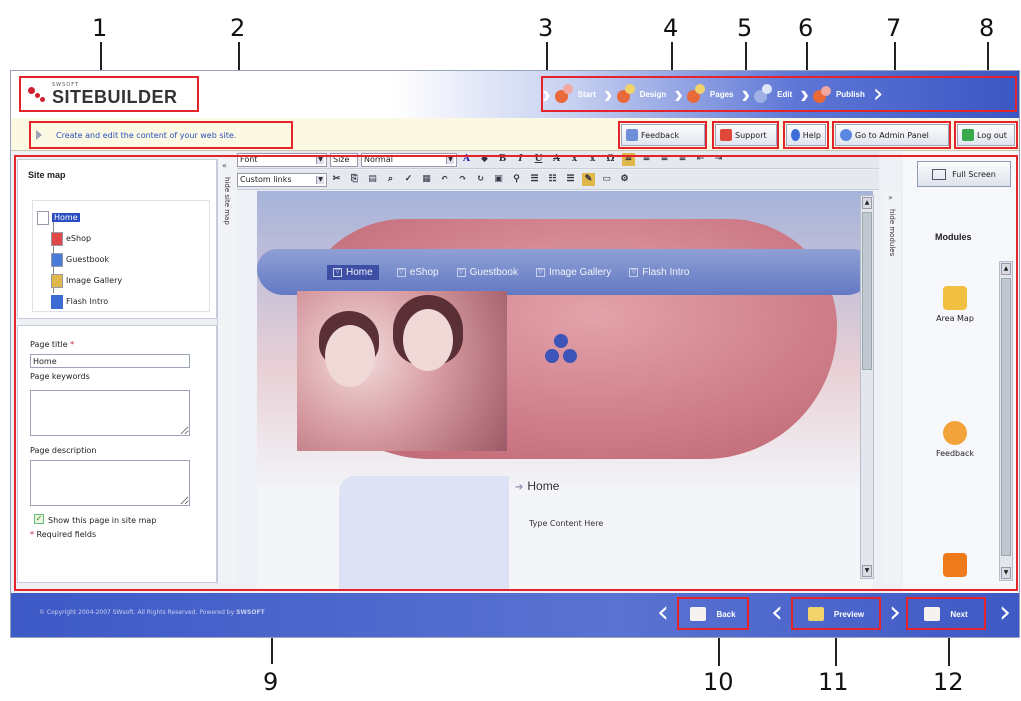 The image size is (1021, 701). What do you see at coordinates (987, 28) in the screenshot?
I see `callout-8: 8` at bounding box center [987, 28].